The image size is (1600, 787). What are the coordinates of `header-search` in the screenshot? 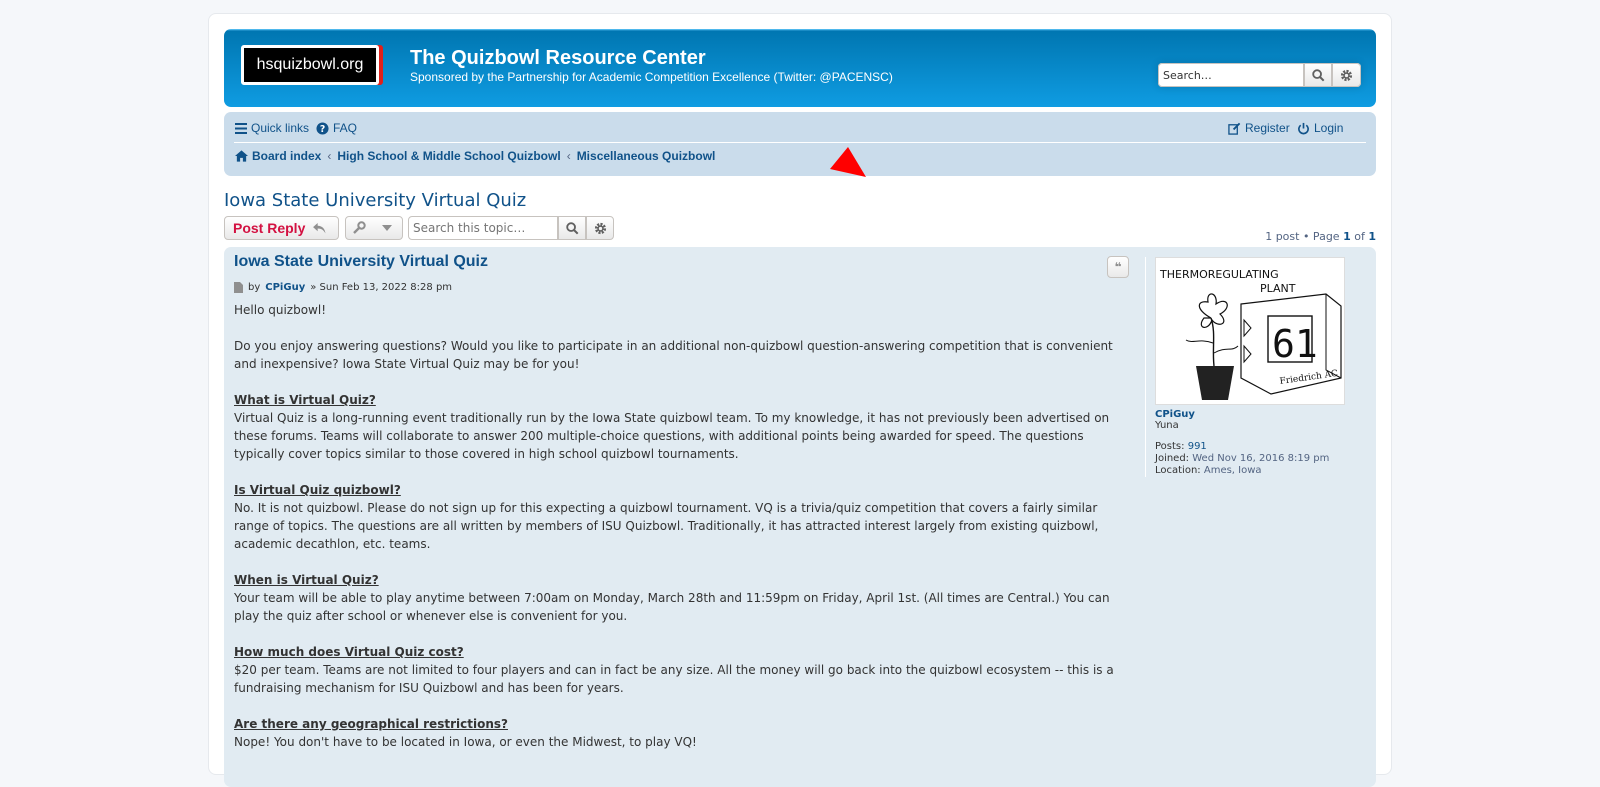 It's located at (1259, 75).